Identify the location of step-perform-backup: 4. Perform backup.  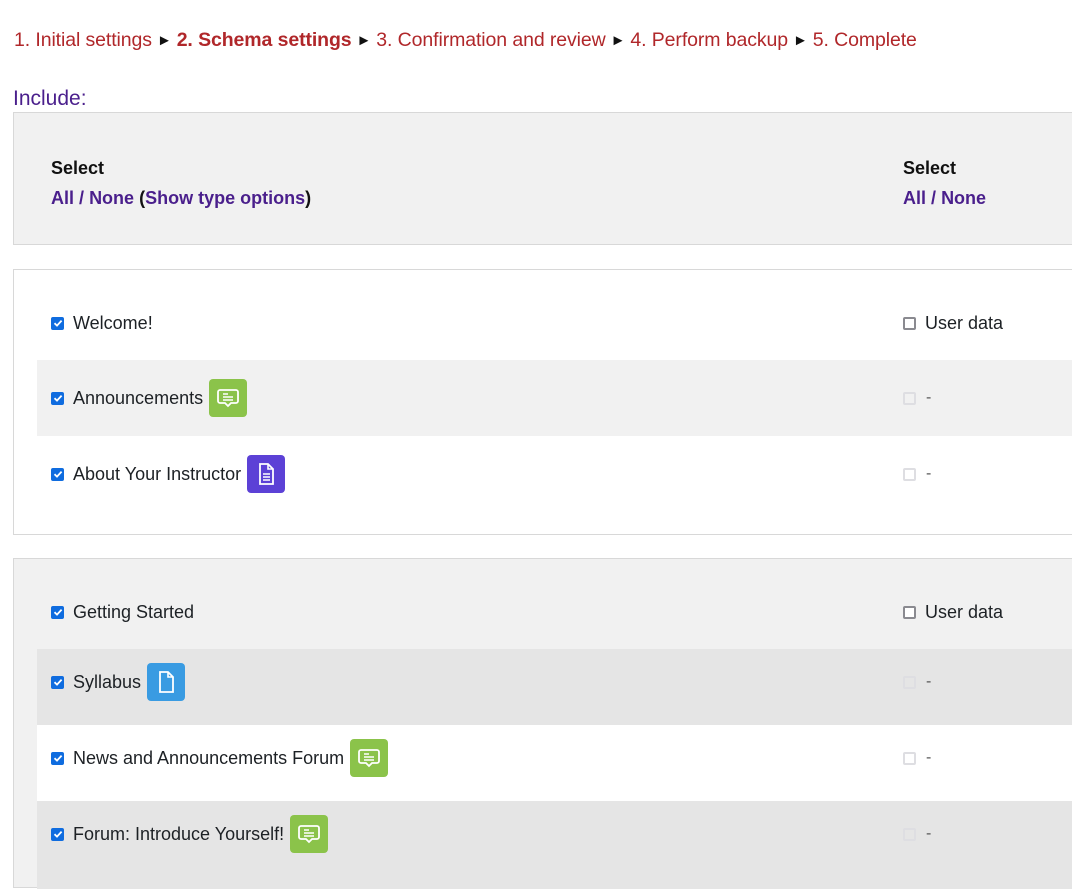
(709, 40).